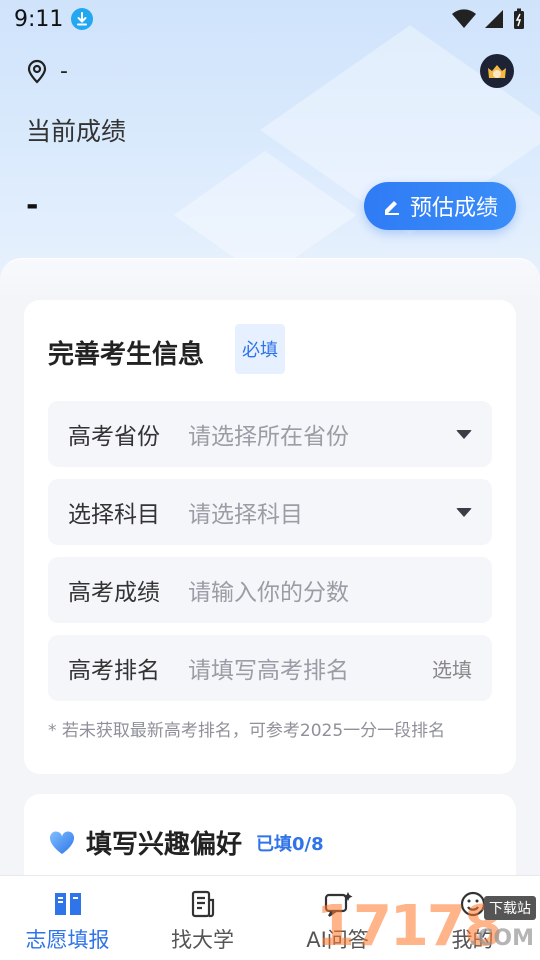 This screenshot has height=960, width=540. I want to click on field-placeholder: 请填写高考排名, so click(268, 671).